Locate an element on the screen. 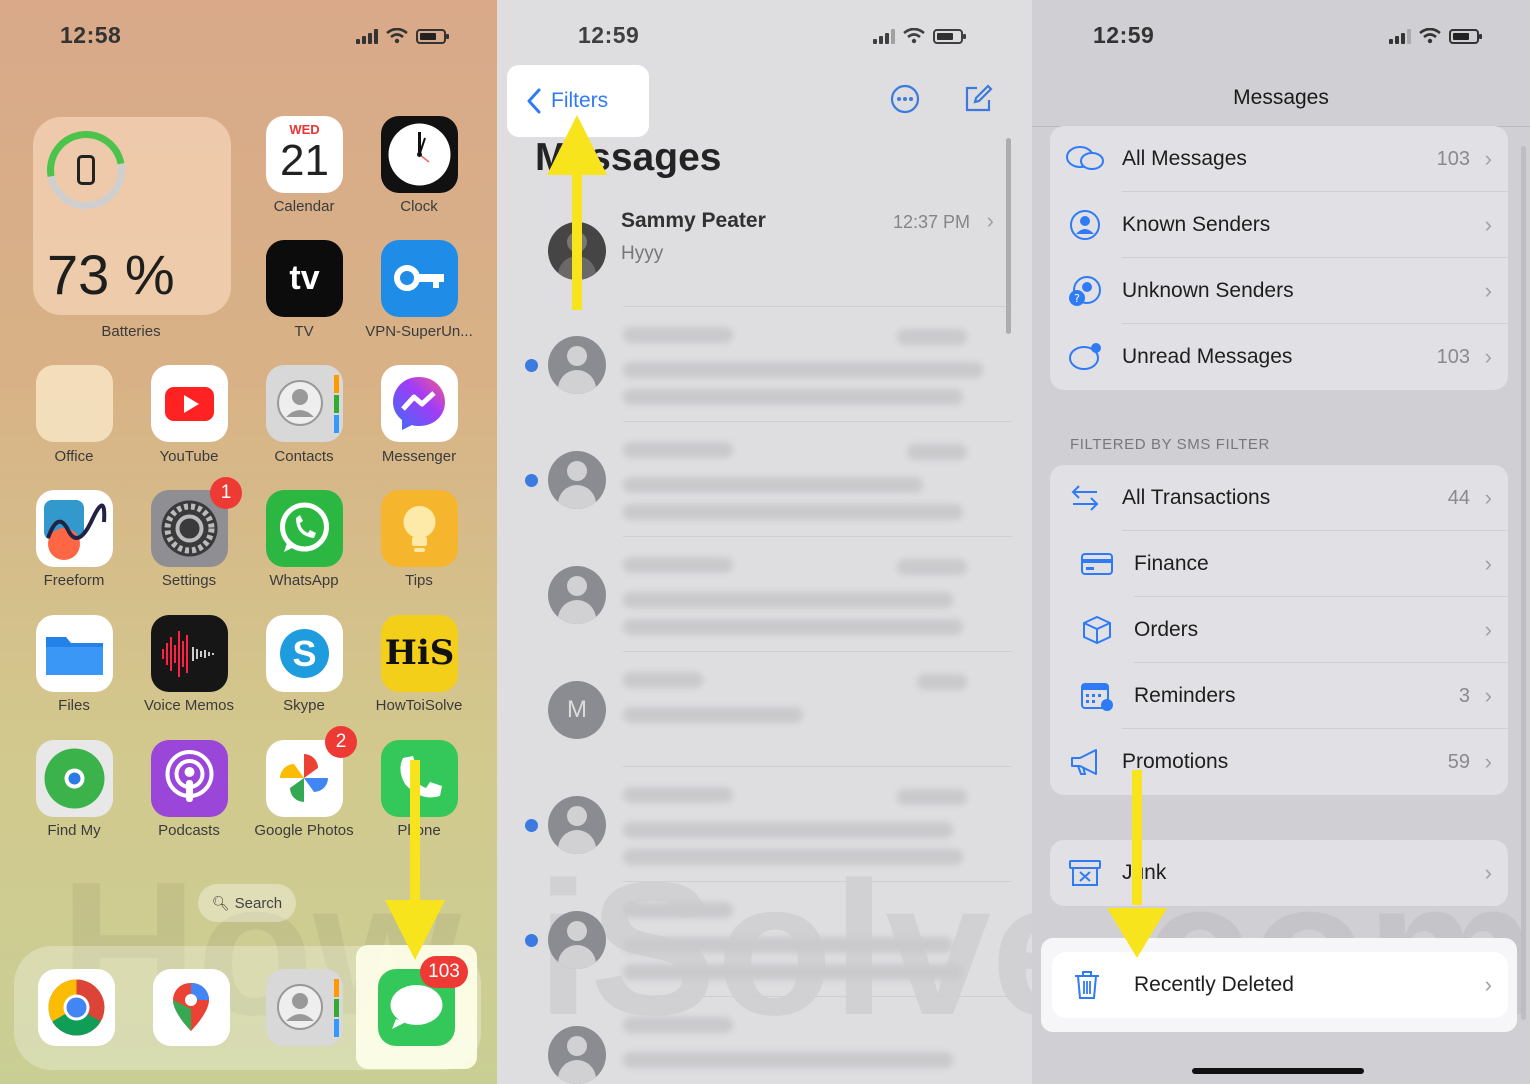  home-search-button: 🔍︎ Search is located at coordinates (247, 903).